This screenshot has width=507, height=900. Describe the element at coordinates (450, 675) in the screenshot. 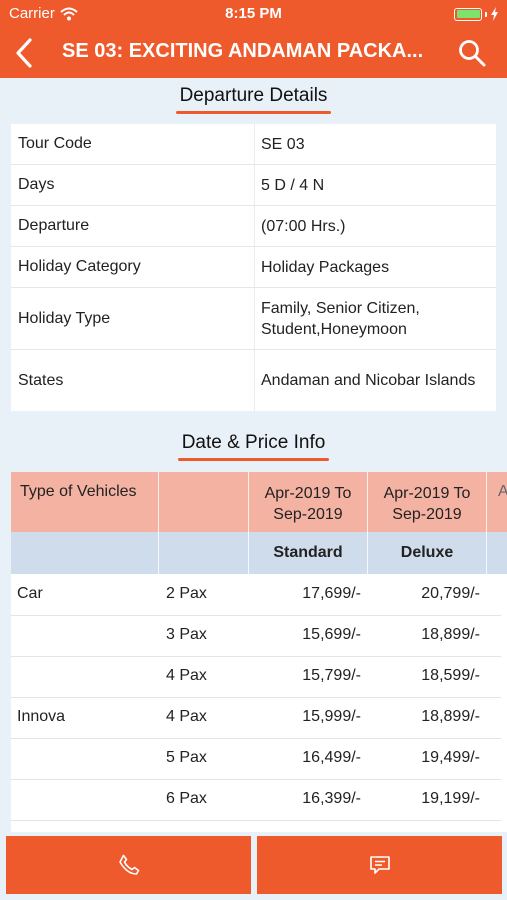

I see `deluxe-price-cell: 18,599/-` at that location.